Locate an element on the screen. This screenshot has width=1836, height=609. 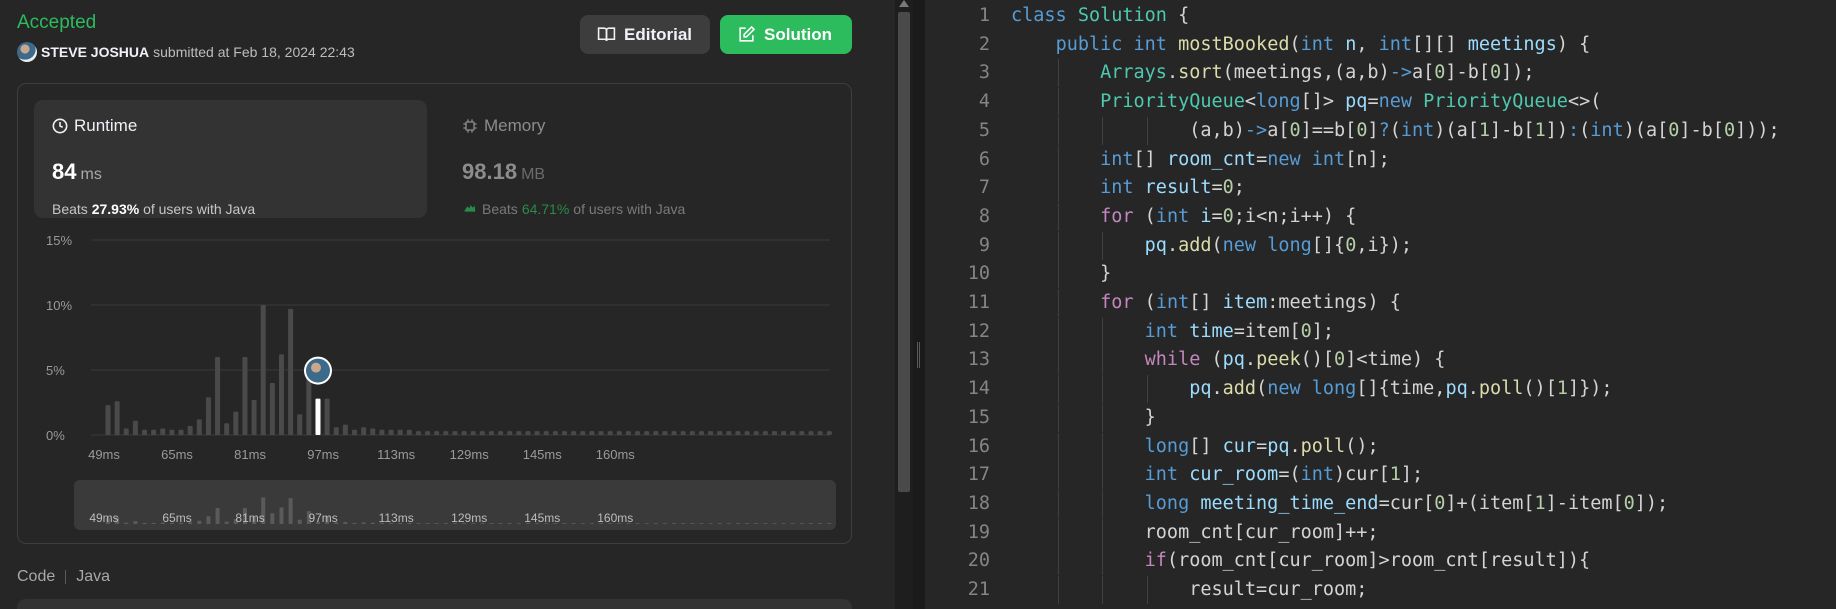
code-token: [n]; is located at coordinates (1367, 159).